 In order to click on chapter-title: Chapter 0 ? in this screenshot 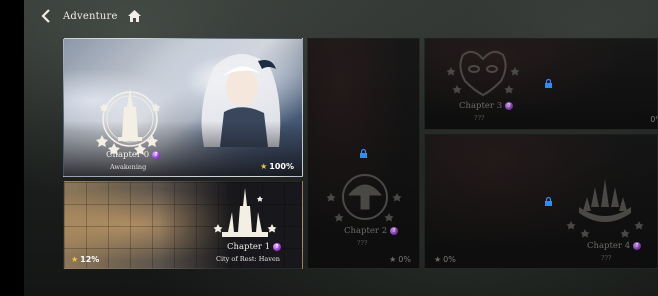, I will do `click(133, 155)`.